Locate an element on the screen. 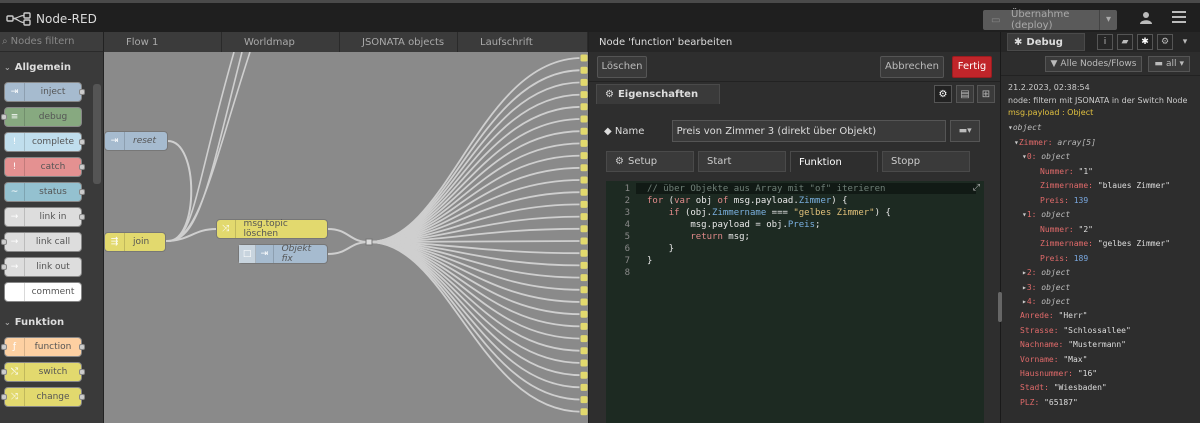  code-line: } is located at coordinates (649, 261).